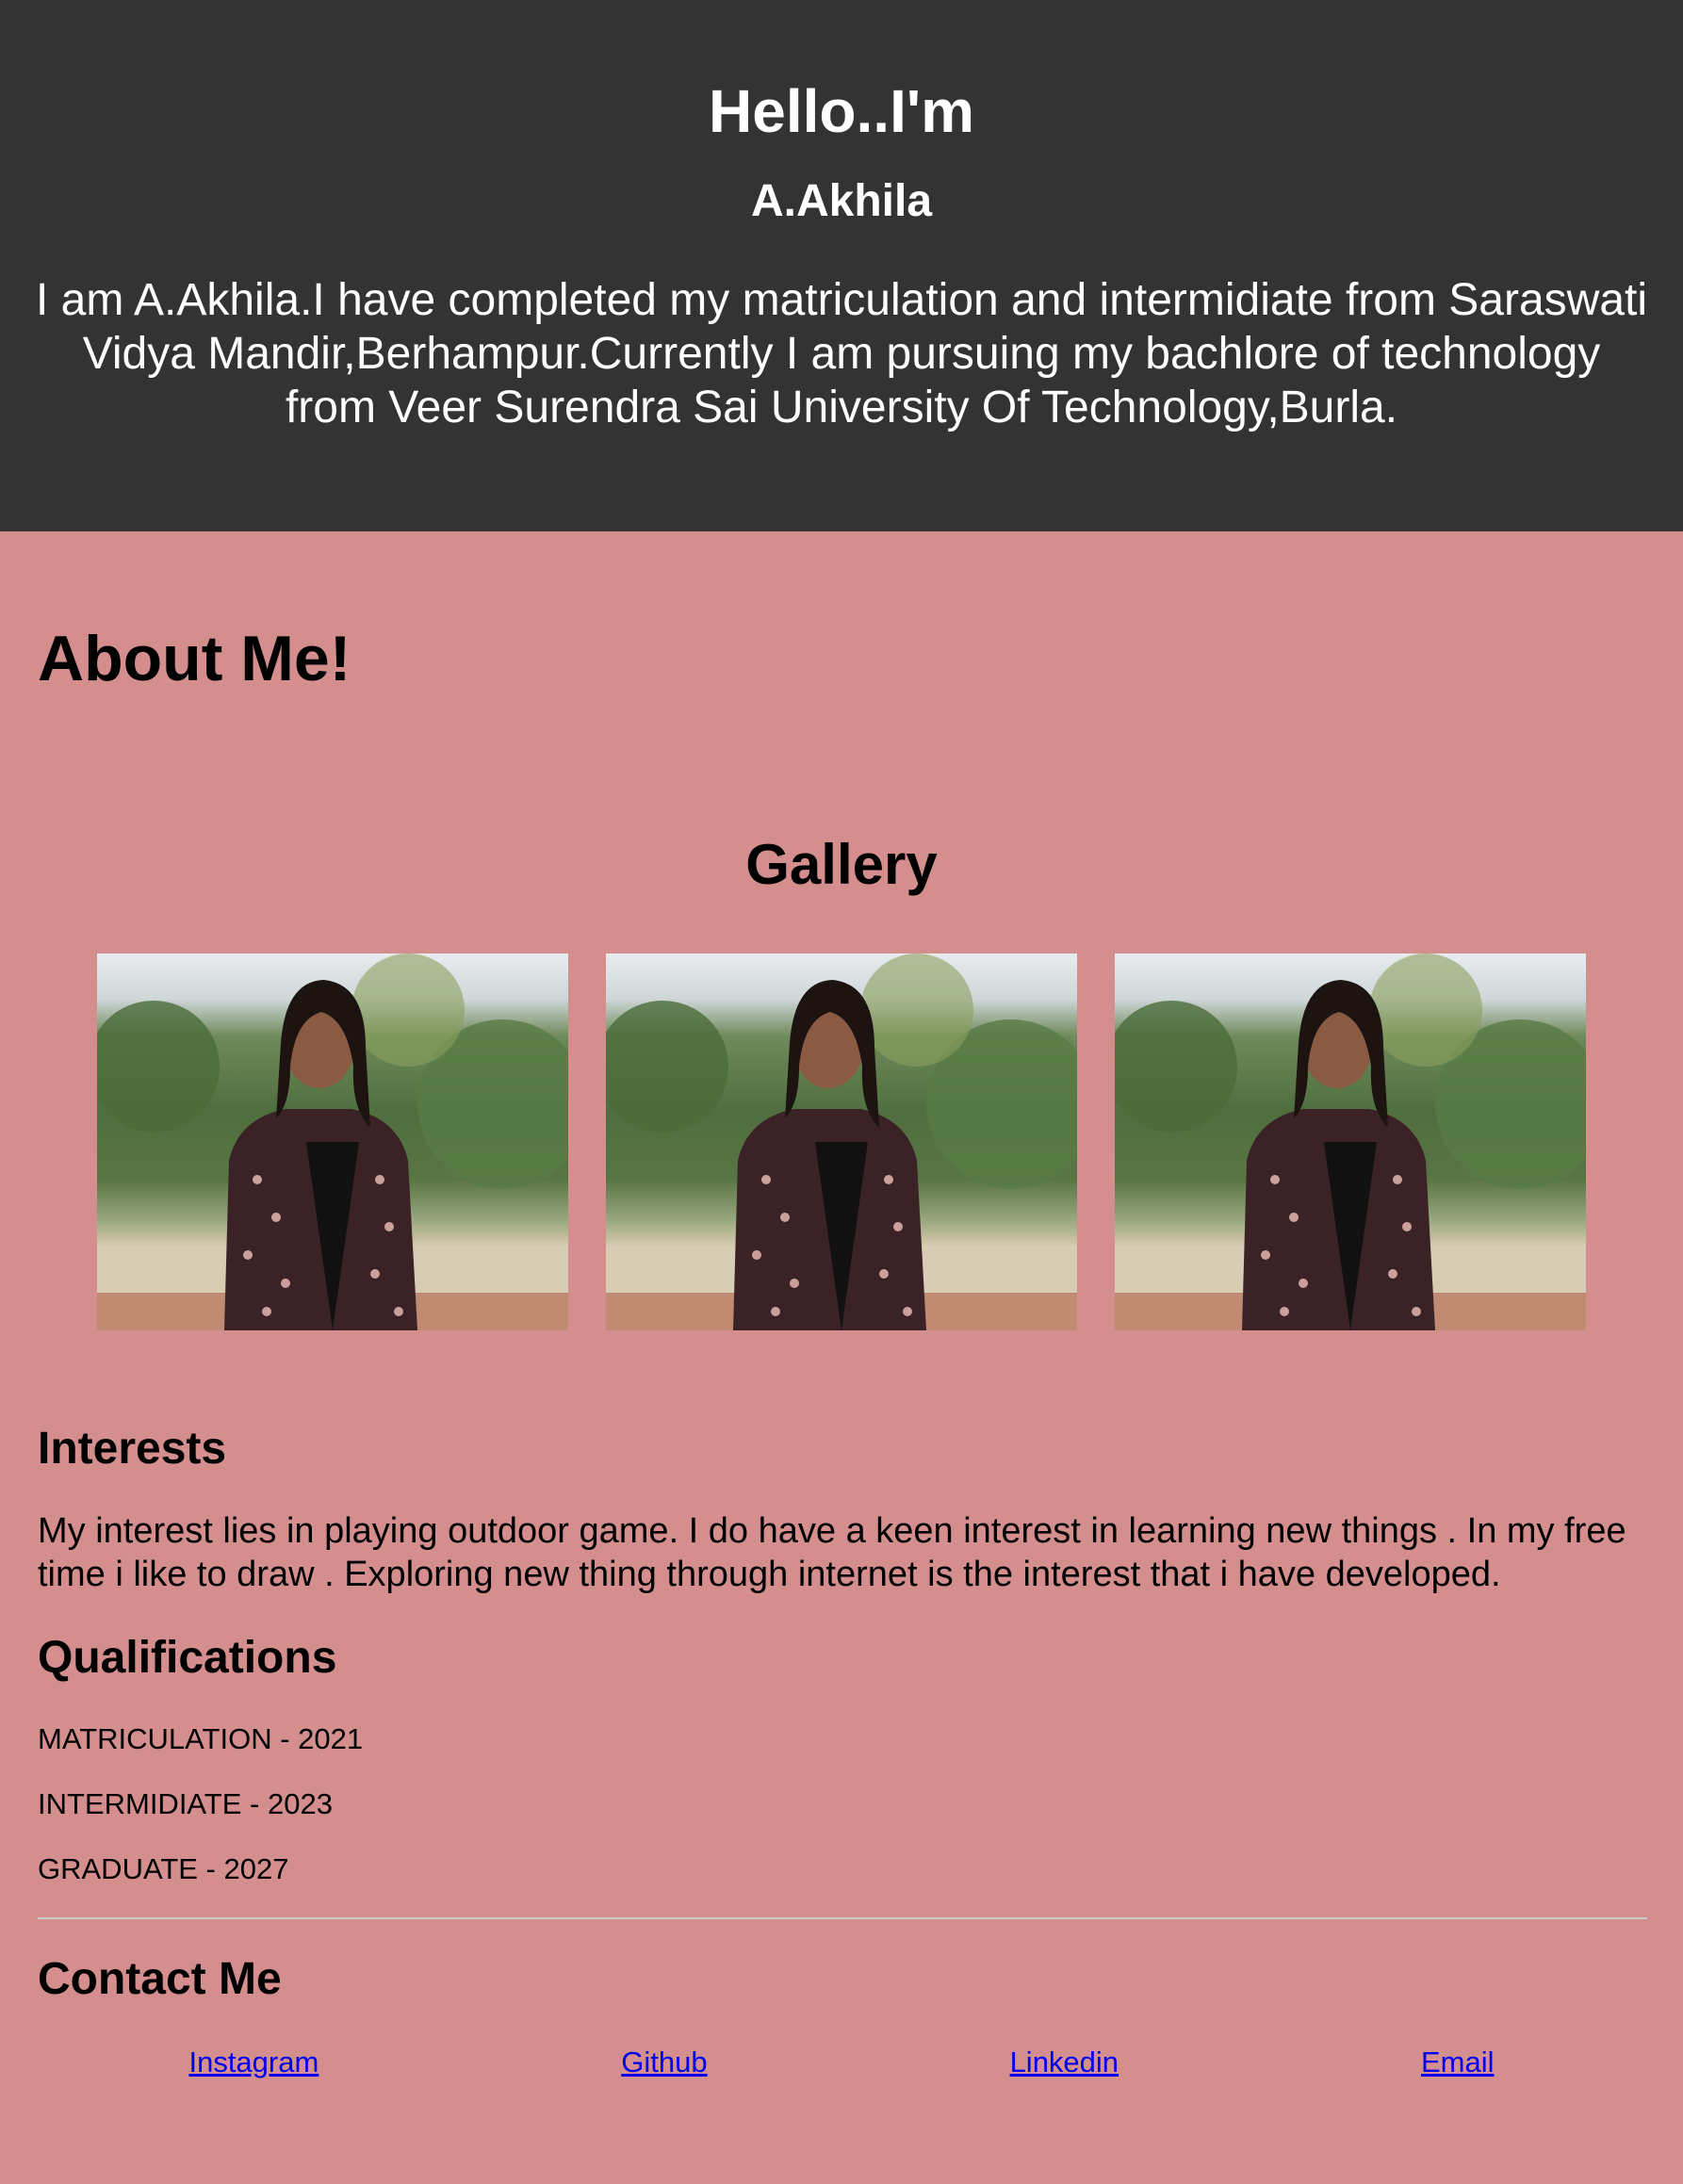 This screenshot has height=2184, width=1683. I want to click on gallery-title: Gallery, so click(841, 864).